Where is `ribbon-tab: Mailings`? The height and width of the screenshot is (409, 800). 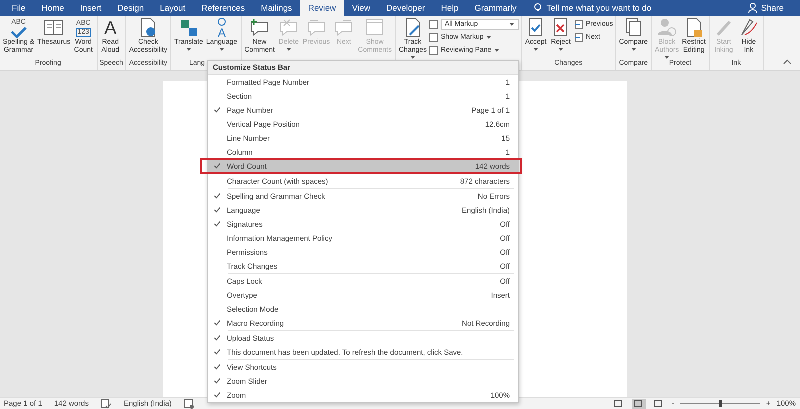
ribbon-tab: Mailings is located at coordinates (276, 8).